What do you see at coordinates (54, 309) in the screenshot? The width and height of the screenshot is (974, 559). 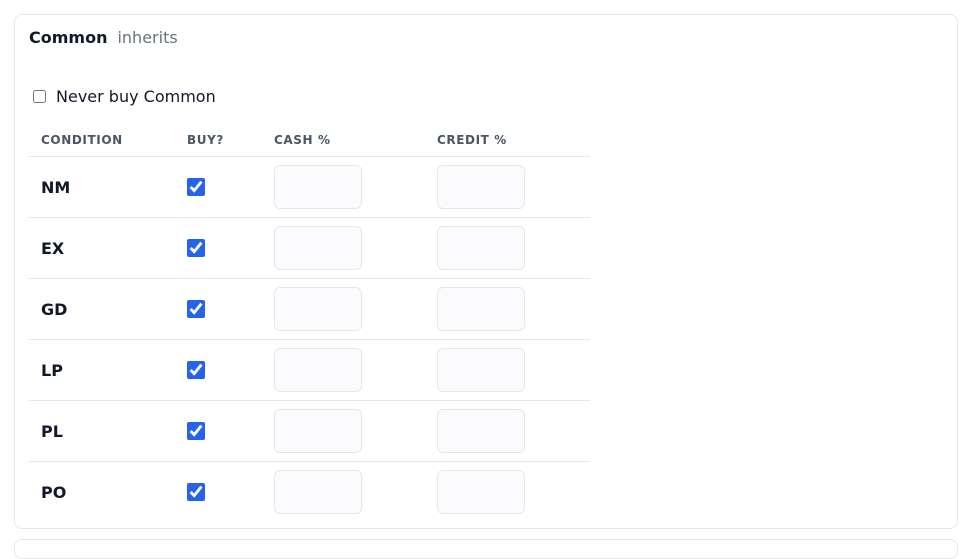 I see `condition-label: GD` at bounding box center [54, 309].